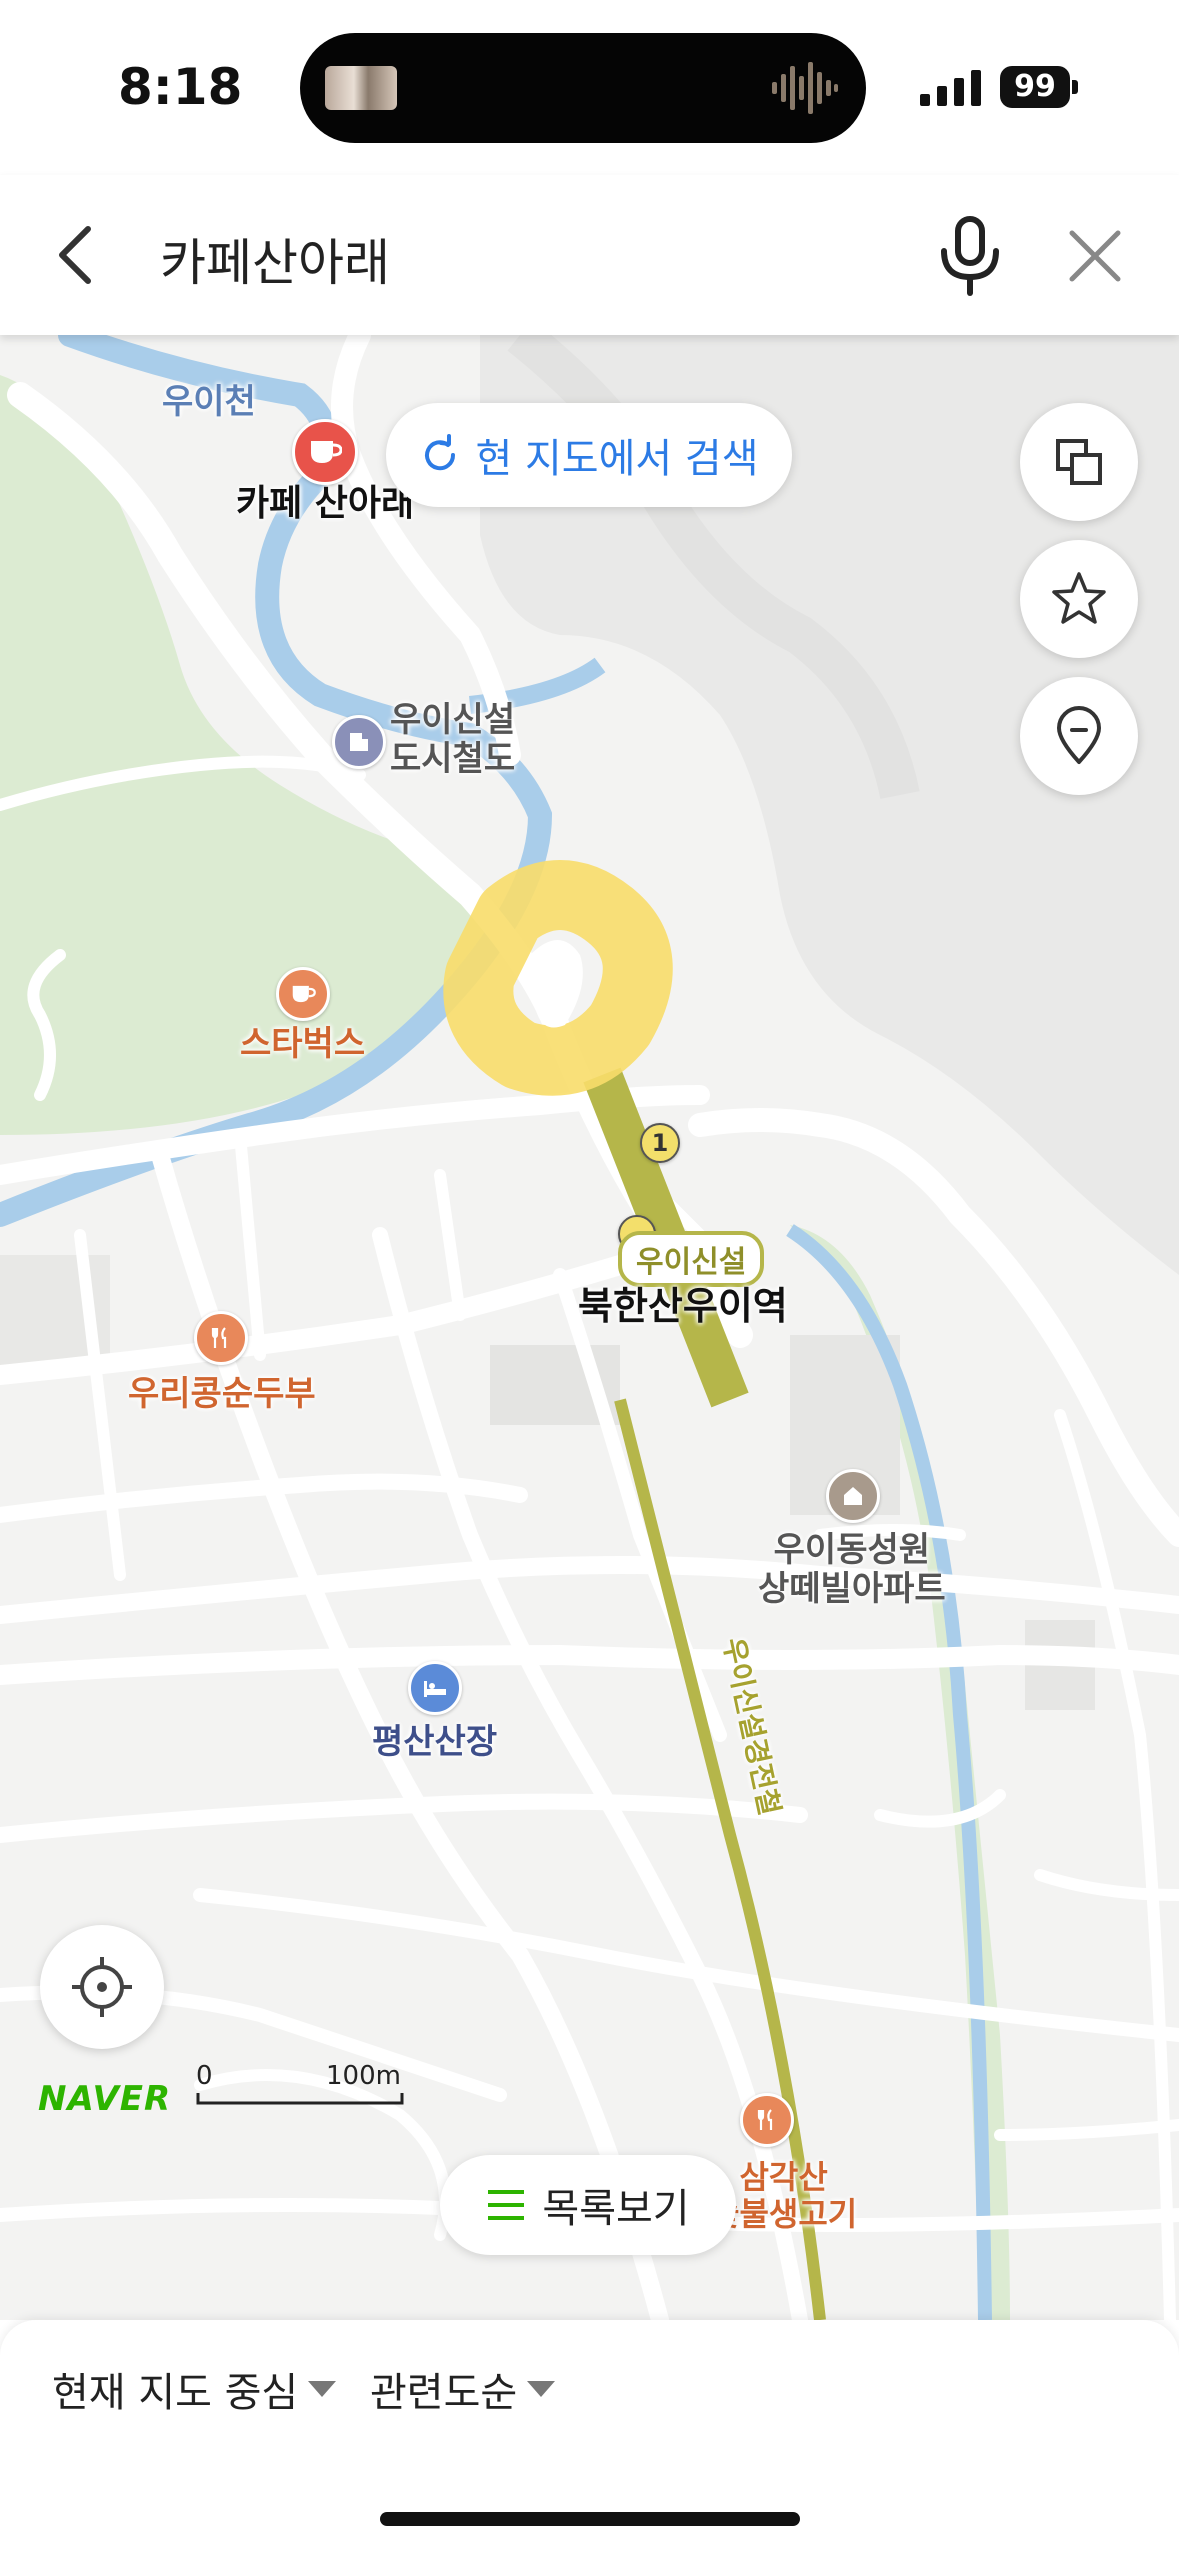 Image resolution: width=1179 pixels, height=2556 pixels. Describe the element at coordinates (302, 1044) in the screenshot. I see `label-starbucks: 스타벅스` at that location.